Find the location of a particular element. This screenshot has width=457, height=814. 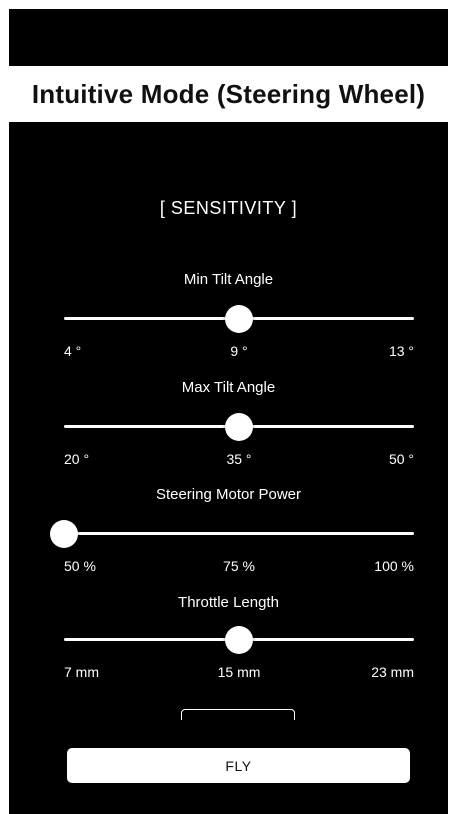

slider-max-label: 23 mm is located at coordinates (392, 672).